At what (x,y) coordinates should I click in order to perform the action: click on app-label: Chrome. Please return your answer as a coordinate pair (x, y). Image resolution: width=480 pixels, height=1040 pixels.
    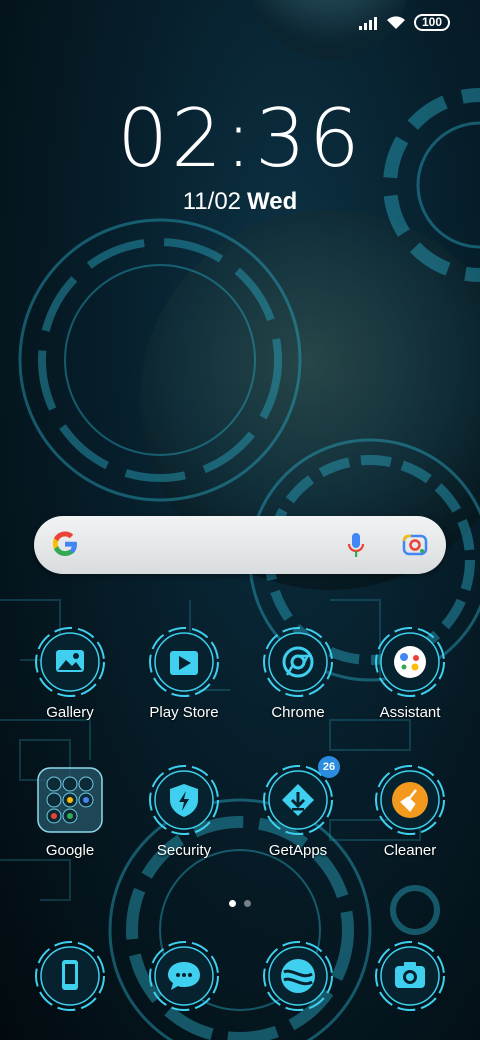
    Looking at the image, I should click on (298, 712).